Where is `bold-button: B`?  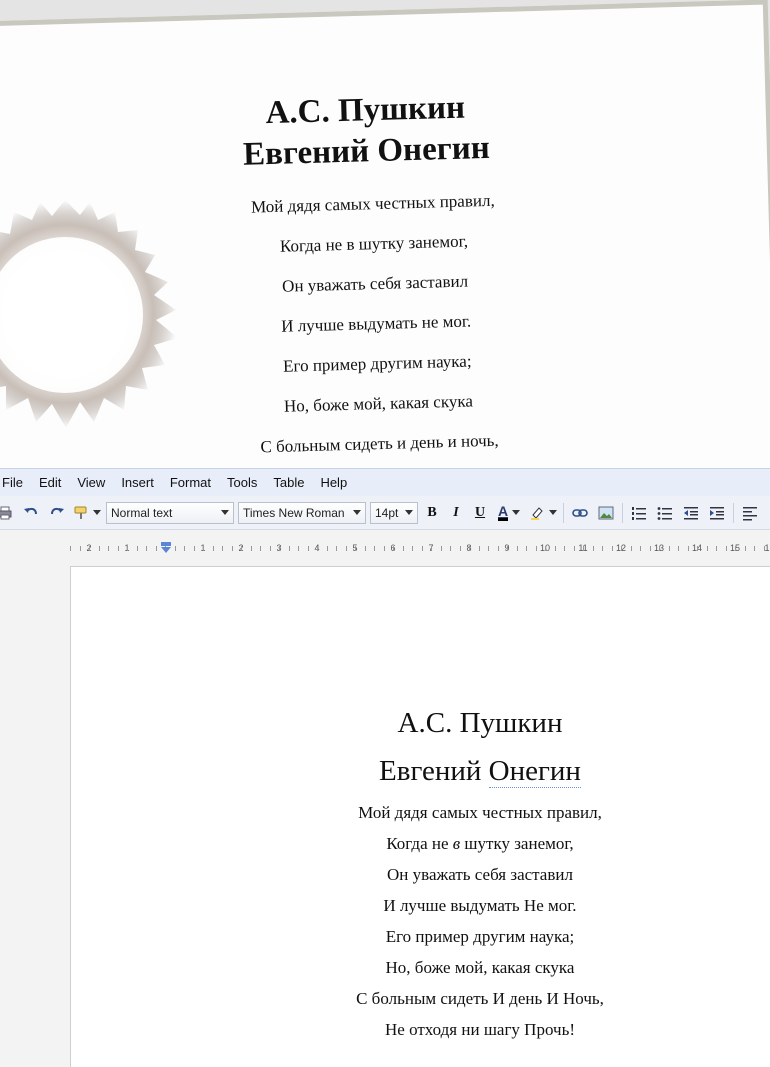
bold-button: B is located at coordinates (432, 513).